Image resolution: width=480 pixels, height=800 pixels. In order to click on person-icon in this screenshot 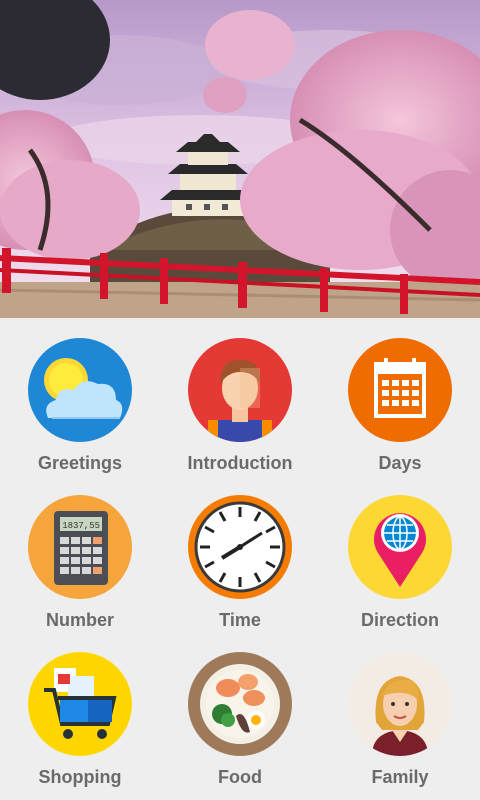, I will do `click(240, 390)`.